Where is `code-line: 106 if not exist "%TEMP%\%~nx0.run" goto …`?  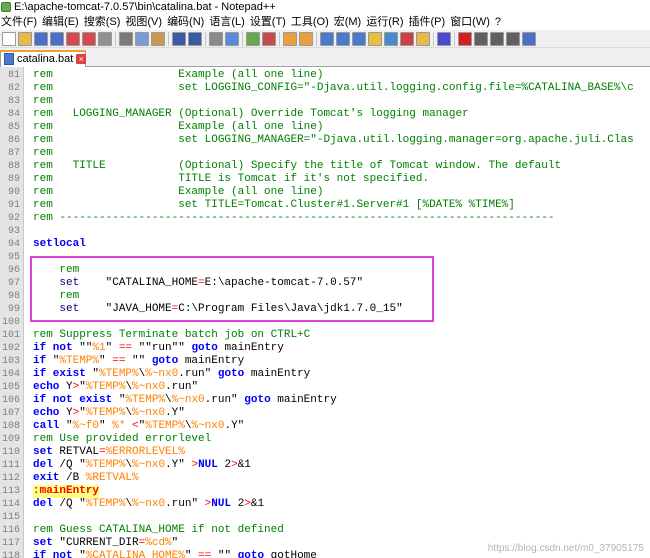 code-line: 106 if not exist "%TEMP%\%~nx0.run" goto … is located at coordinates (325, 400).